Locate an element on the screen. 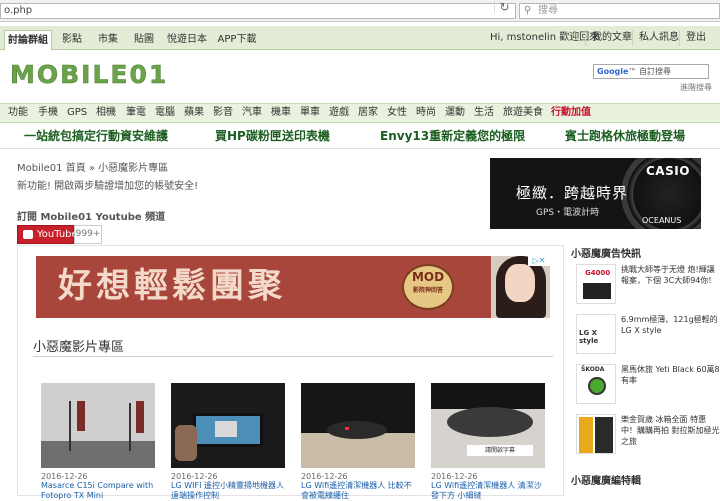 The width and height of the screenshot is (720, 501). site-logo: MOBILE01 is located at coordinates (89, 75).